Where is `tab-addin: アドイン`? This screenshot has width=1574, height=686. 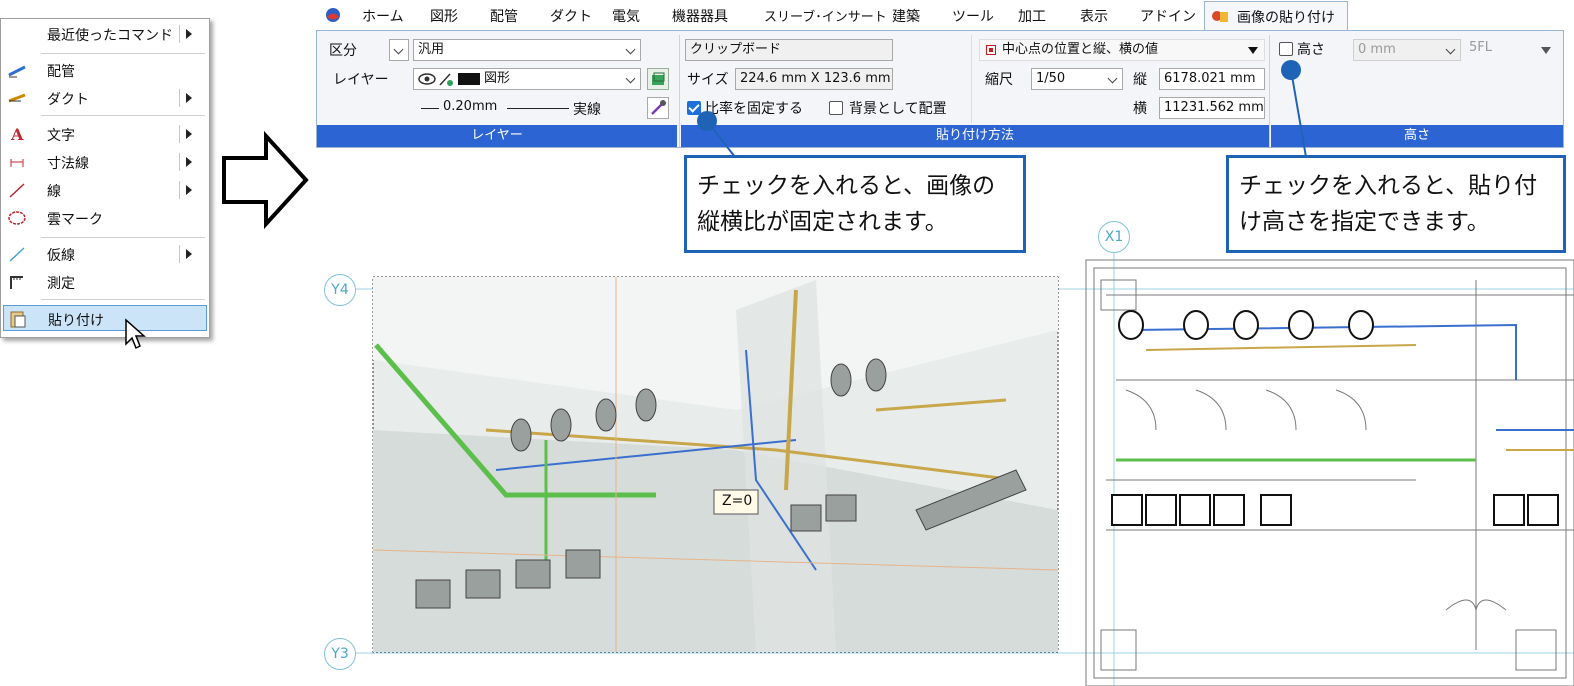
tab-addin: アドイン is located at coordinates (1168, 16).